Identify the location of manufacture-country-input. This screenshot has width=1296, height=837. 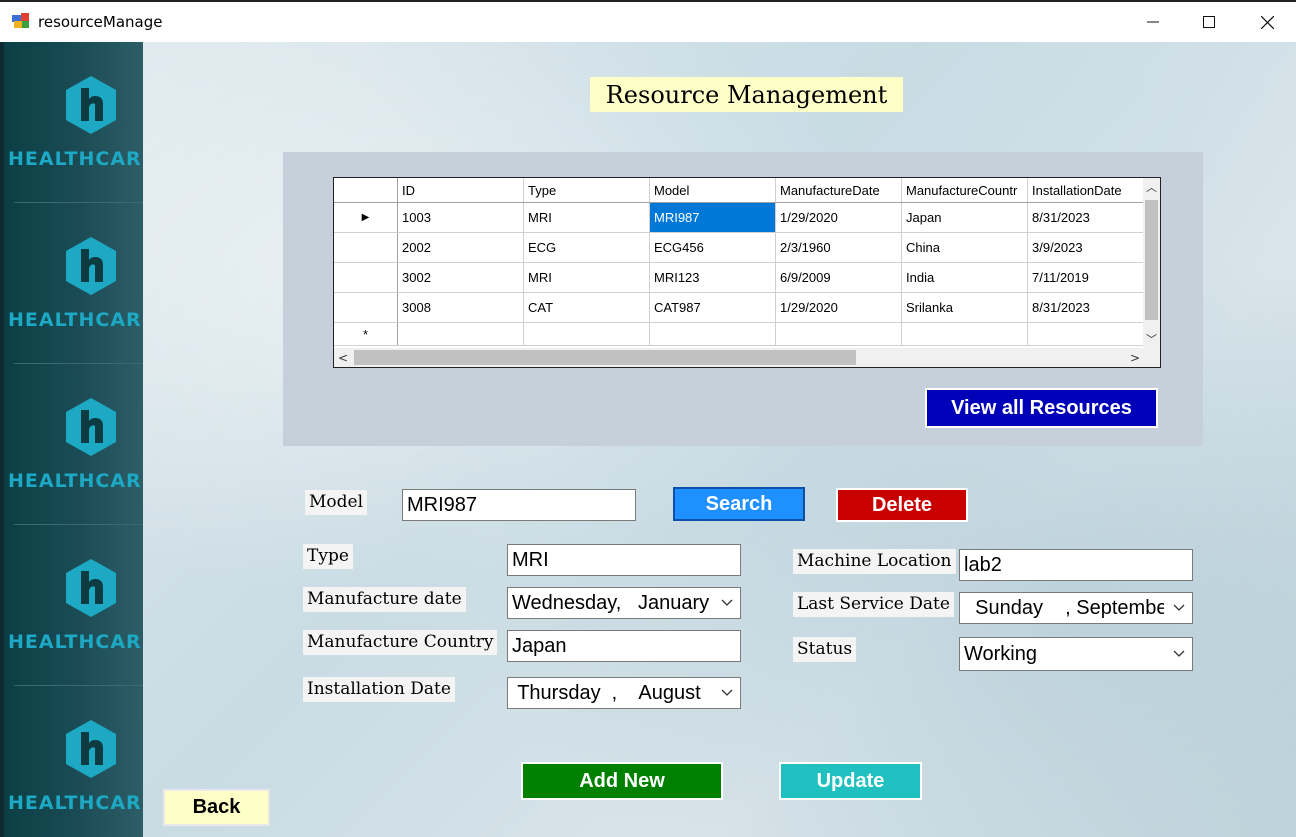
(624, 646).